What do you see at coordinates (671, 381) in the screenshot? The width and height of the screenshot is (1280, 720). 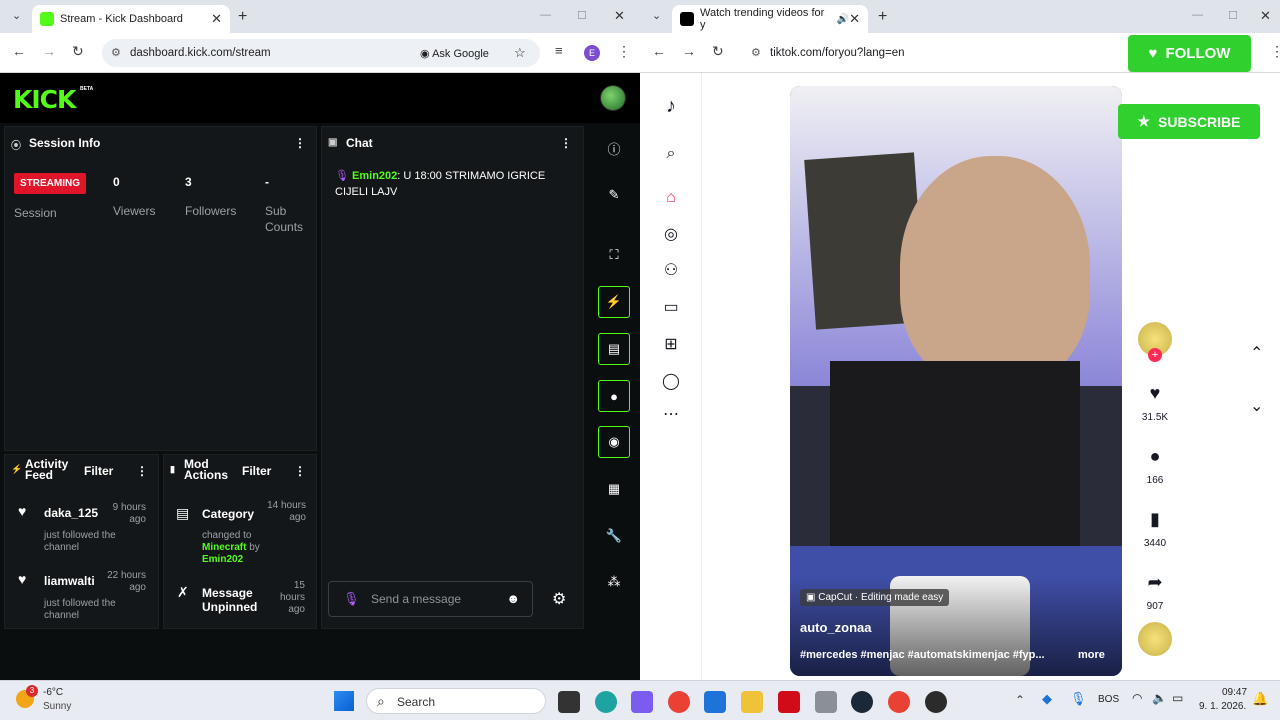 I see `profile-icon: ◯` at bounding box center [671, 381].